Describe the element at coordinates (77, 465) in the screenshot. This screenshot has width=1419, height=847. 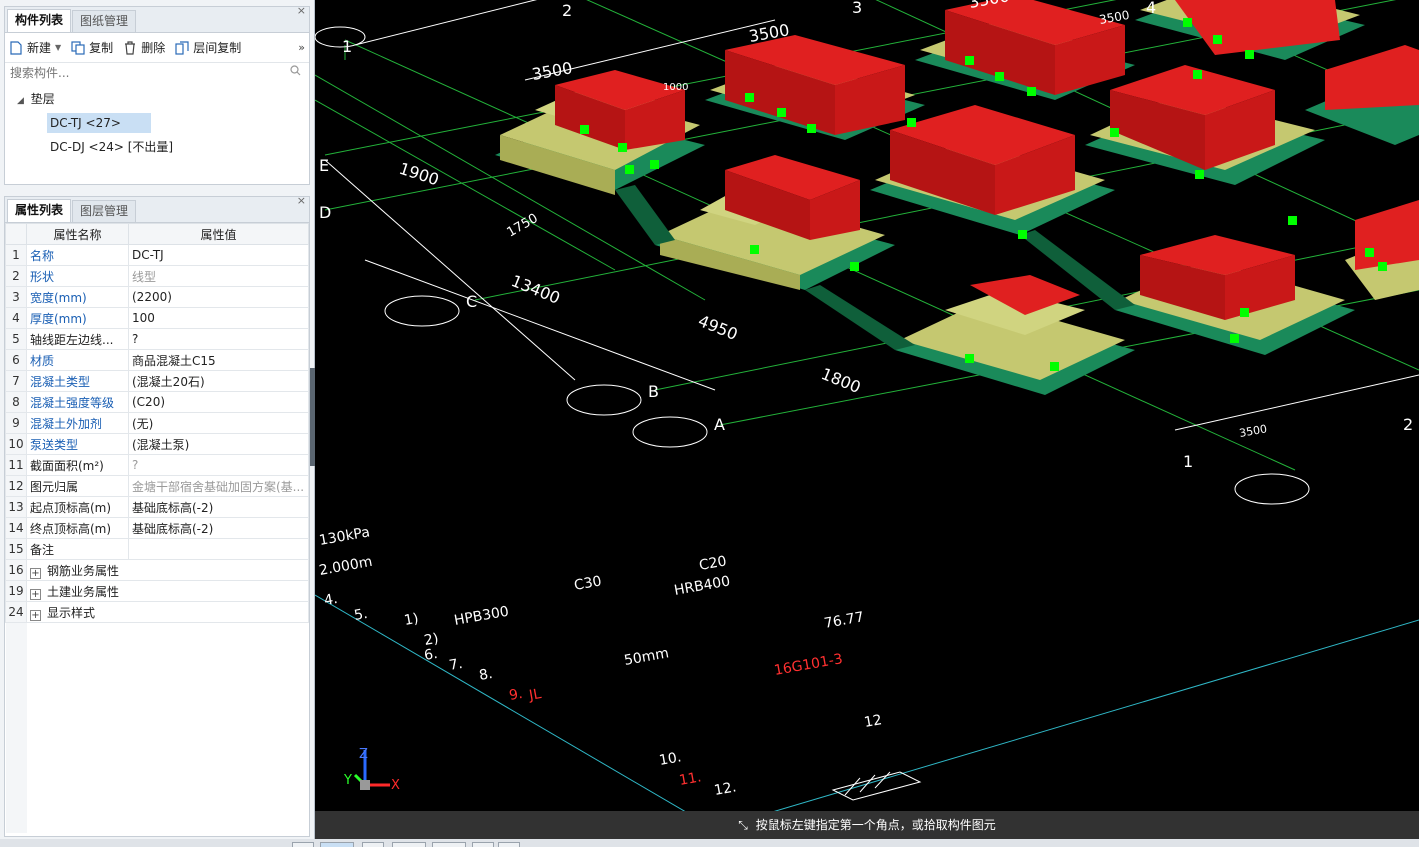
I see `property-name: 截面面积(m²)` at that location.